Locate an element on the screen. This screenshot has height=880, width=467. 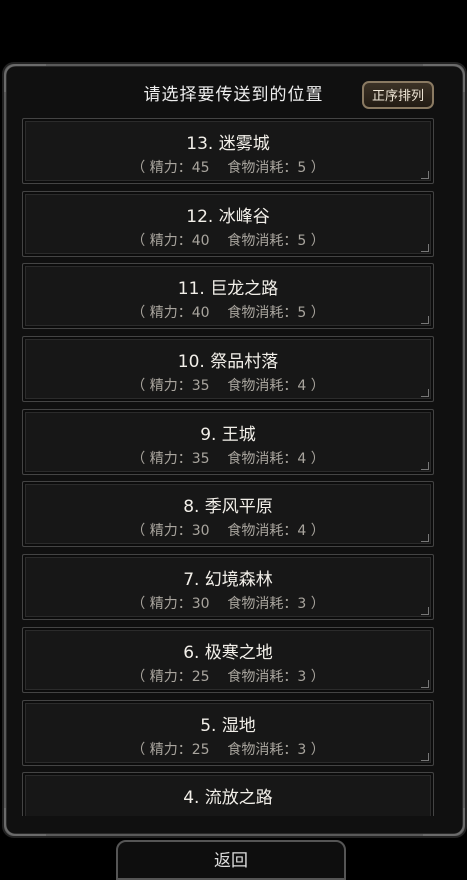
location-name: 8. 季风平原 is located at coordinates (228, 507).